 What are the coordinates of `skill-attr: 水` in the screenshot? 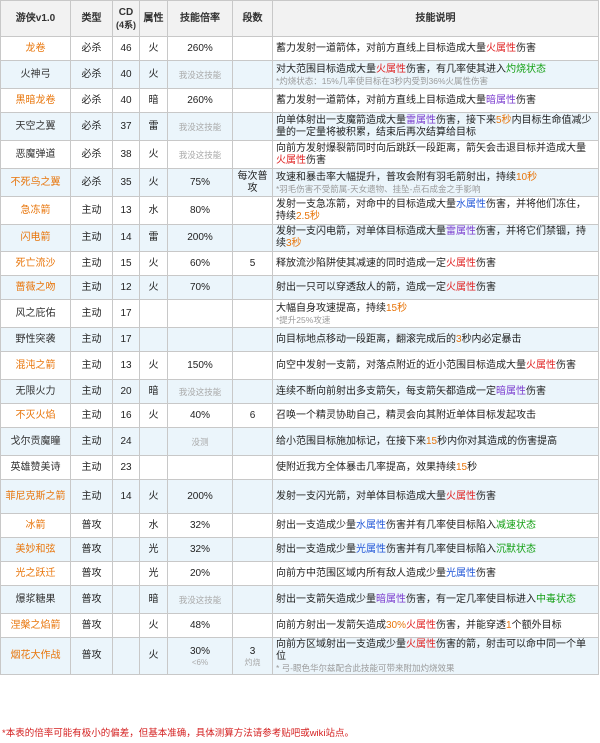 It's located at (153, 210).